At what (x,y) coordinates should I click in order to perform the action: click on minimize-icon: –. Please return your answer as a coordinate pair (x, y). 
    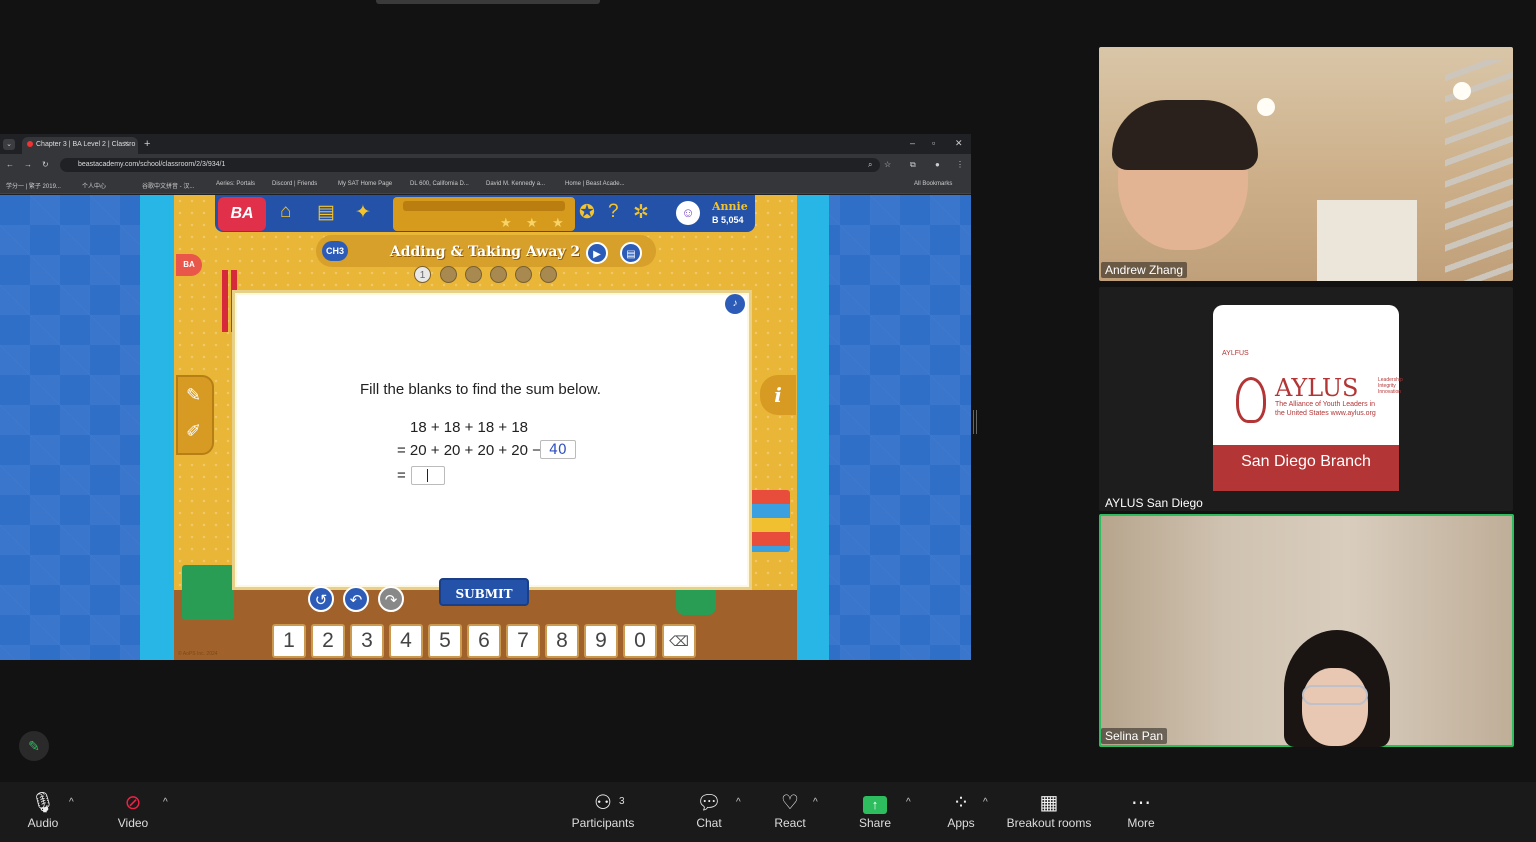
    Looking at the image, I should click on (912, 143).